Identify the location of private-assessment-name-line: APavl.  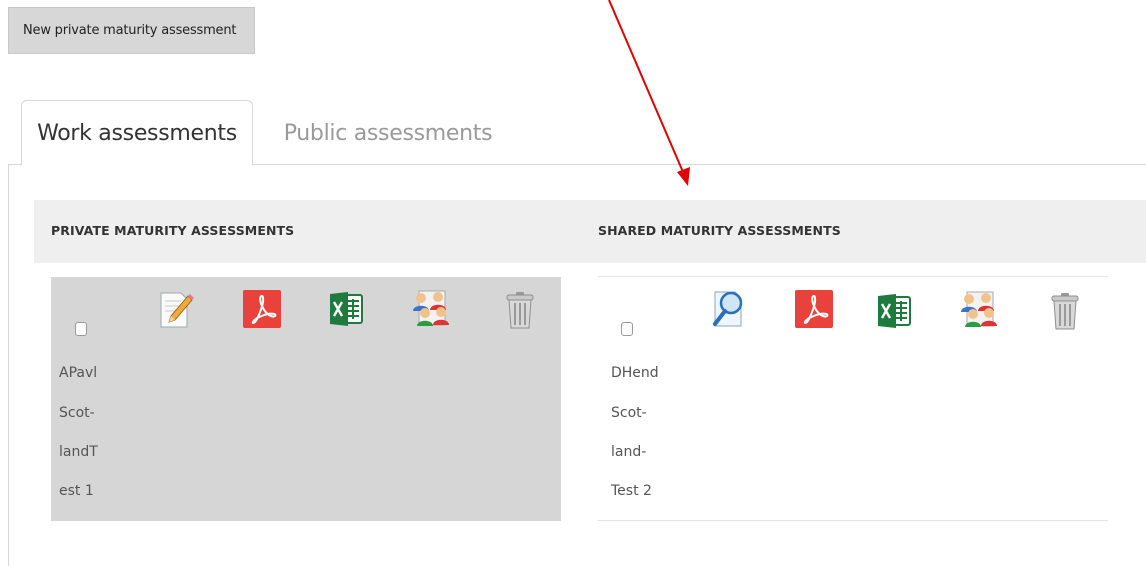
(78, 373).